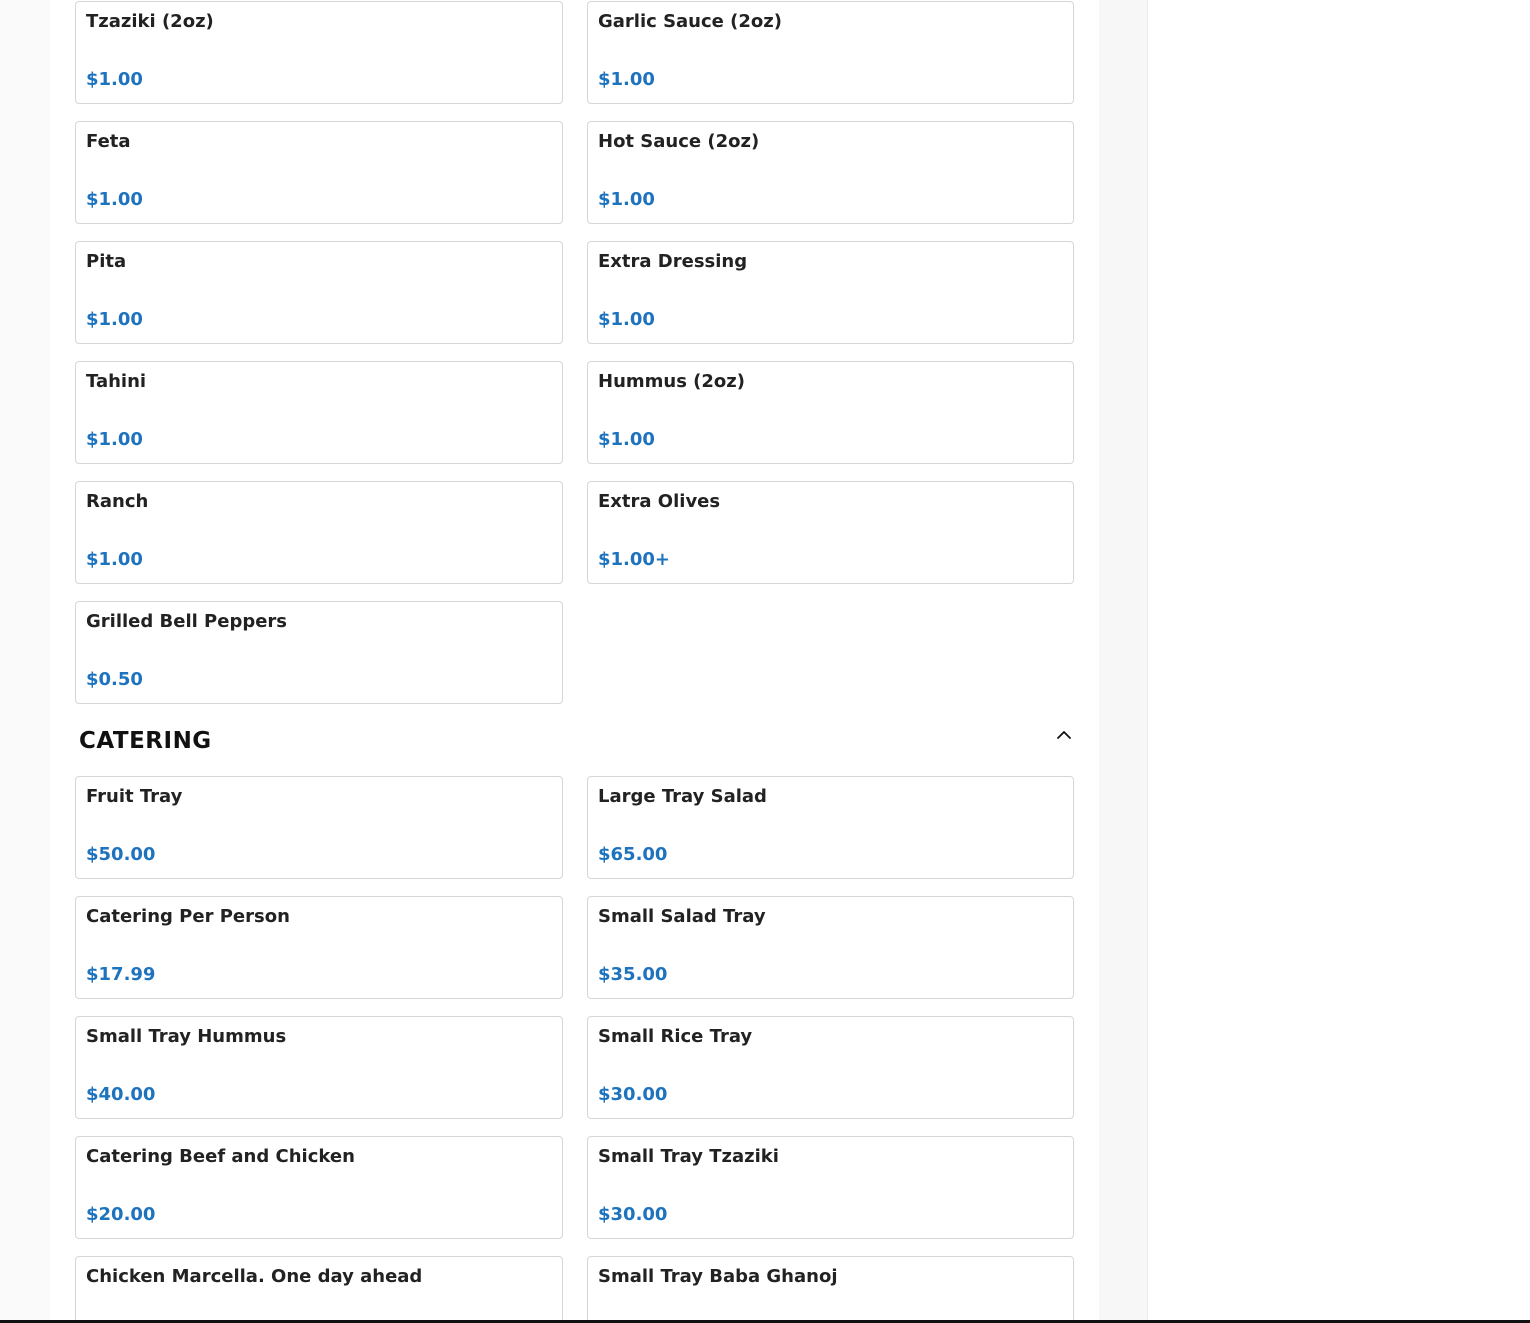 Image resolution: width=1530 pixels, height=1323 pixels. What do you see at coordinates (830, 532) in the screenshot?
I see `menu-item-card: Extra Olives $1.00+` at bounding box center [830, 532].